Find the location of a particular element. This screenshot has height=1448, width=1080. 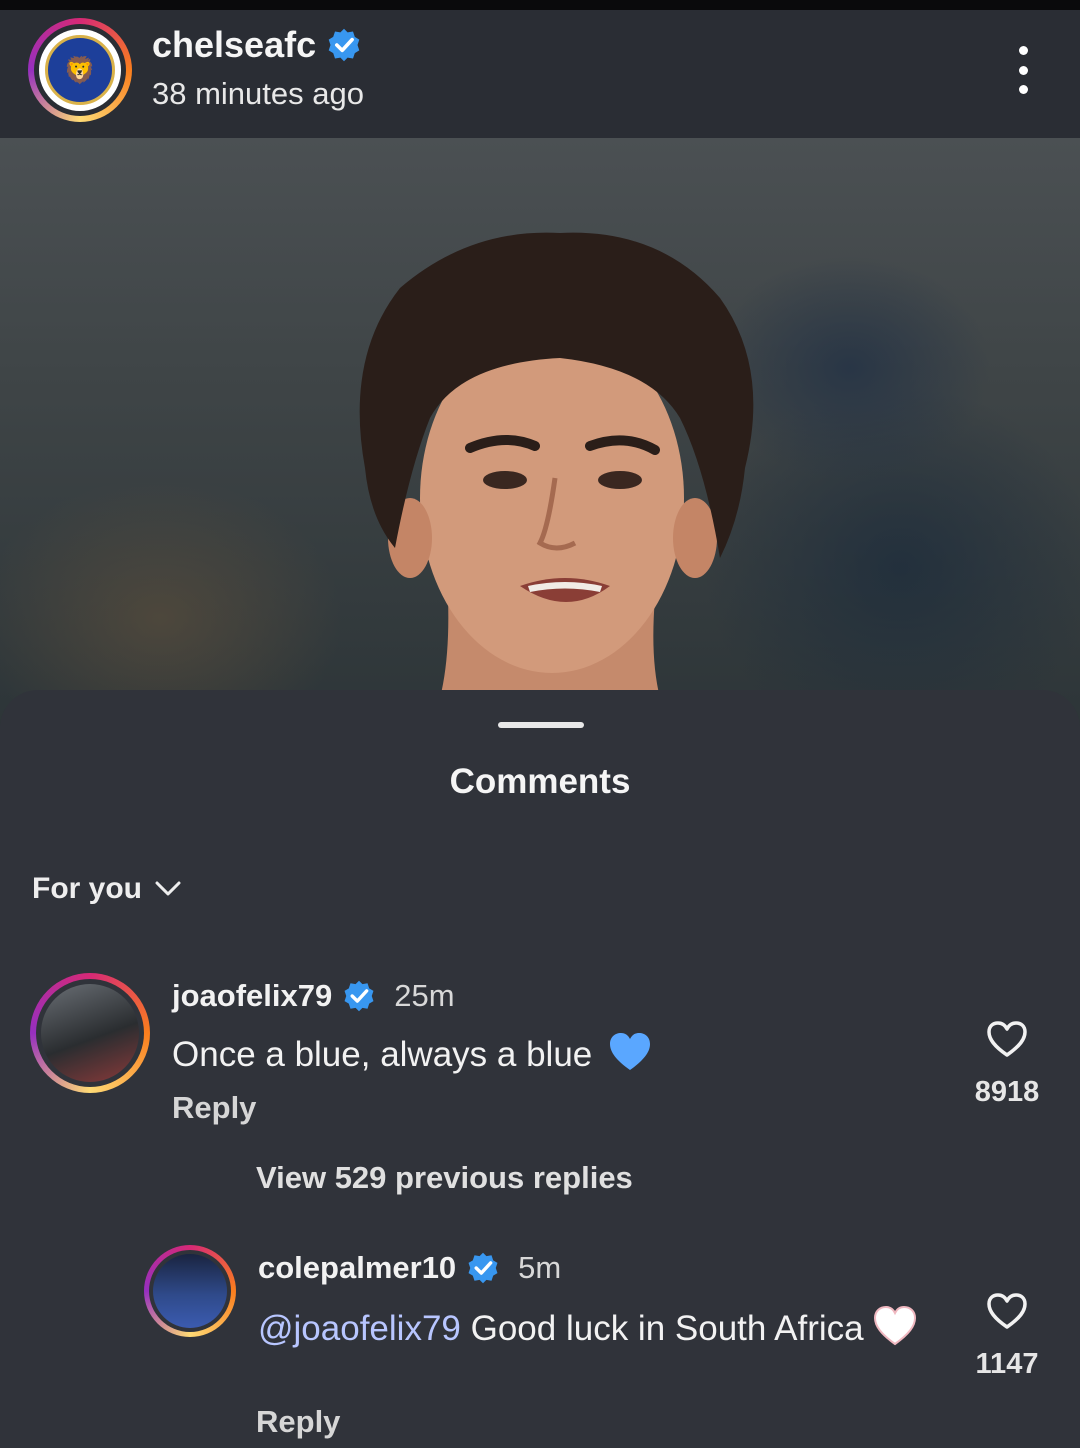

commenter-avatar is located at coordinates (90, 1033).